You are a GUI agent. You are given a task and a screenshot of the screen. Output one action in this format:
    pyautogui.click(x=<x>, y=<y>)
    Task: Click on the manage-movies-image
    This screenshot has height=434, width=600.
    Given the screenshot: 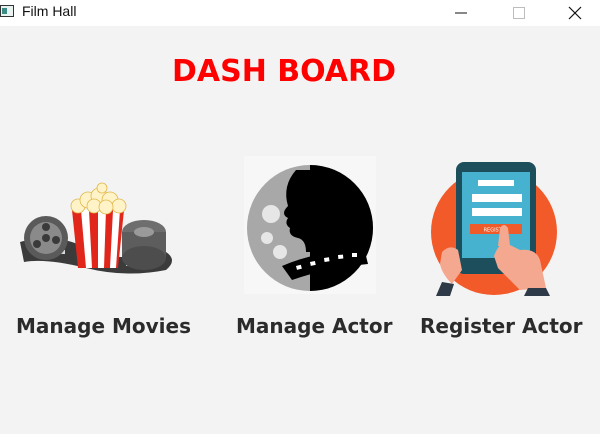 What is the action you would take?
    pyautogui.click(x=100, y=236)
    